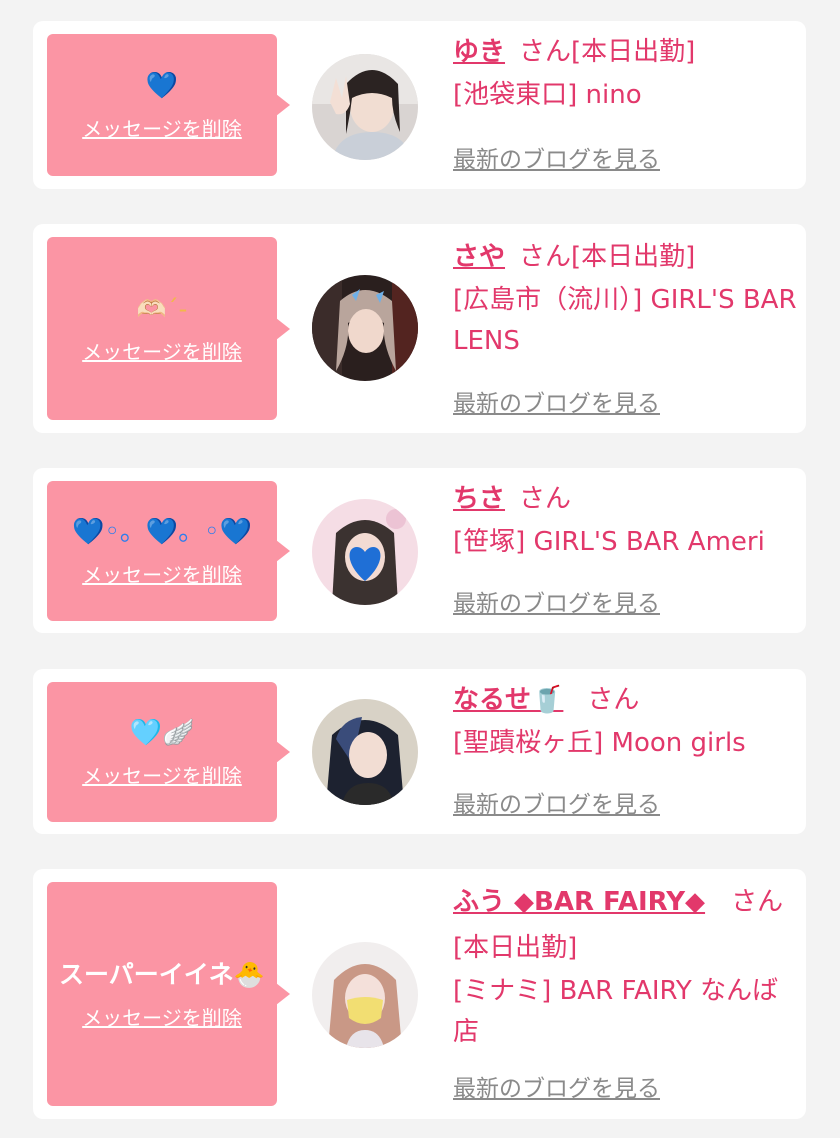  What do you see at coordinates (168, 105) in the screenshot?
I see `message-bubble: 💙 メッセージを削除` at bounding box center [168, 105].